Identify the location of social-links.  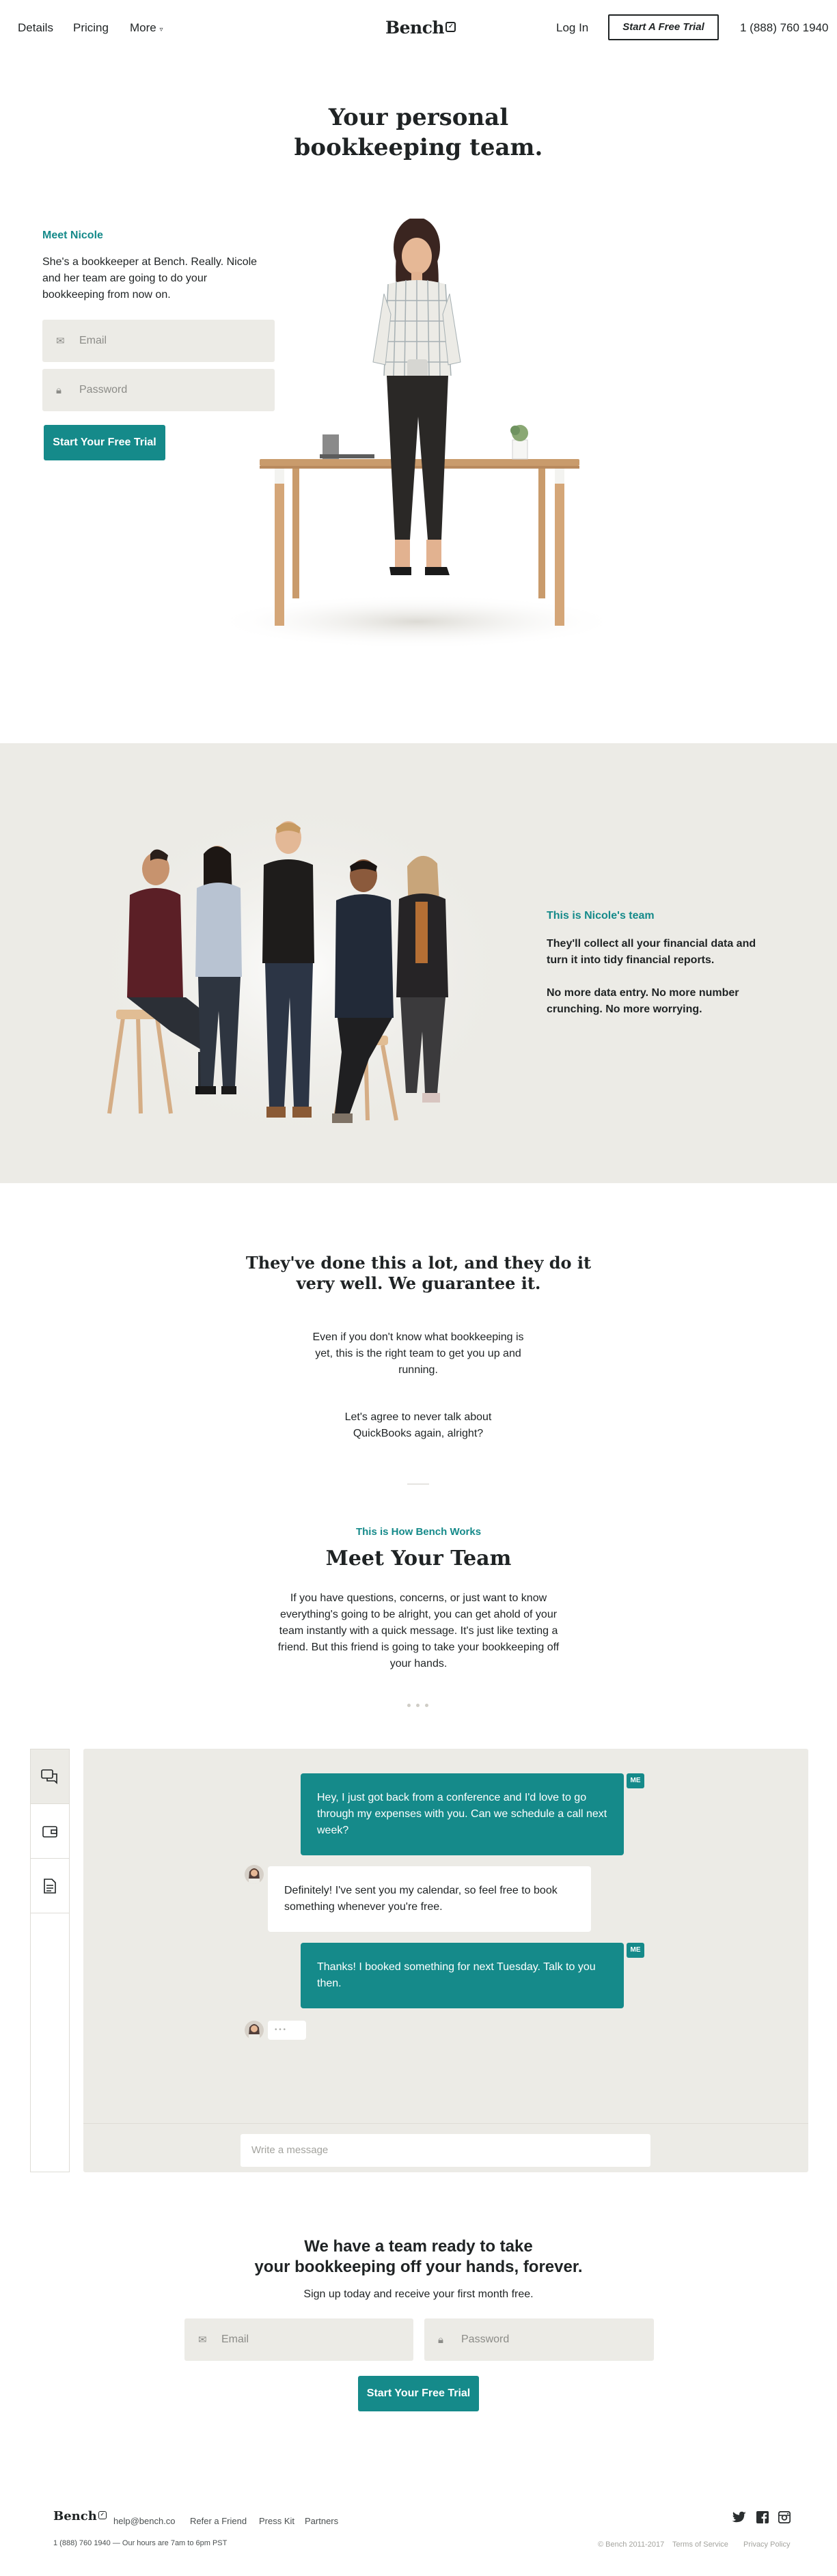
(761, 2517).